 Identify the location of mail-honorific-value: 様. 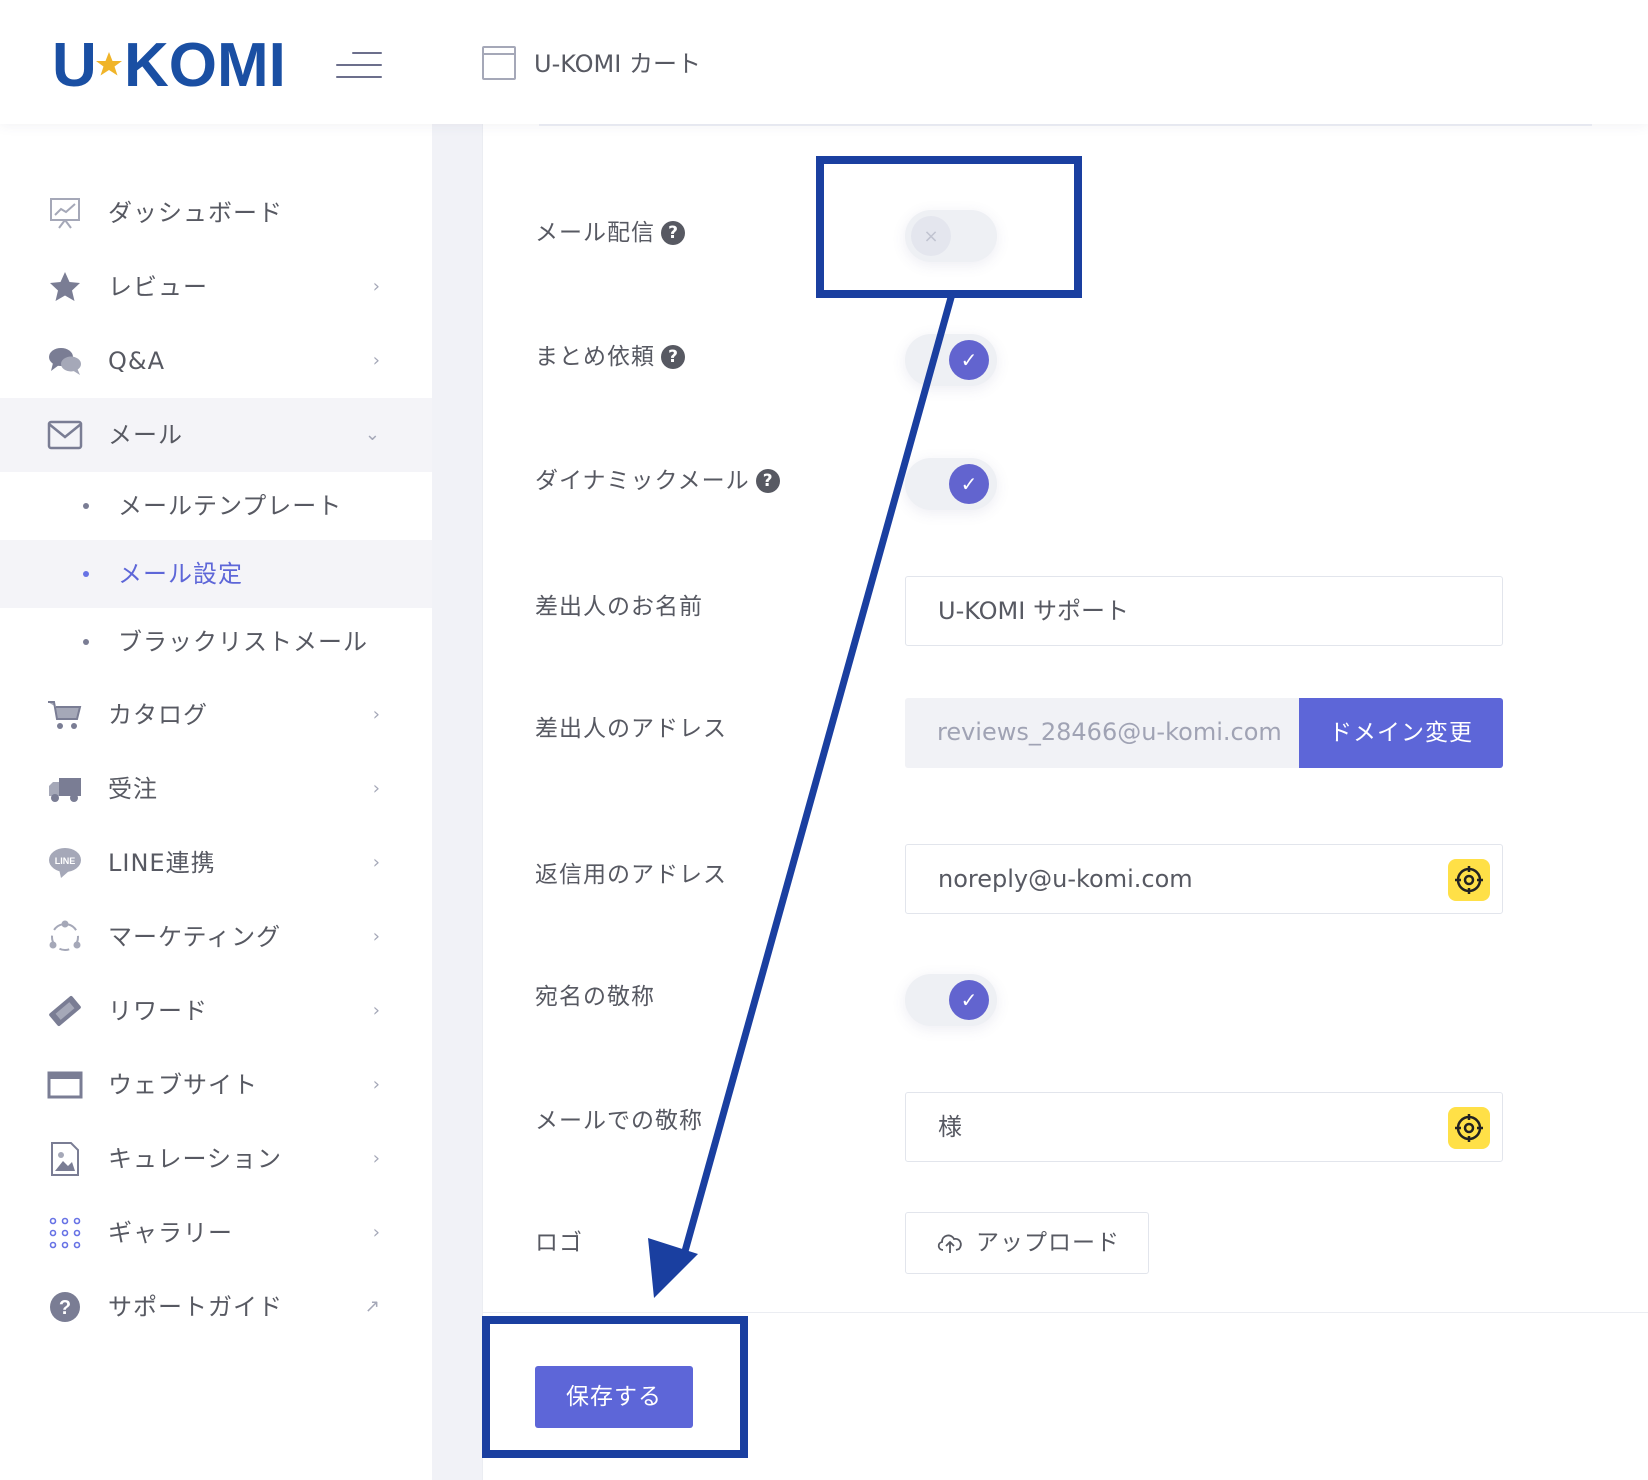
(950, 1127).